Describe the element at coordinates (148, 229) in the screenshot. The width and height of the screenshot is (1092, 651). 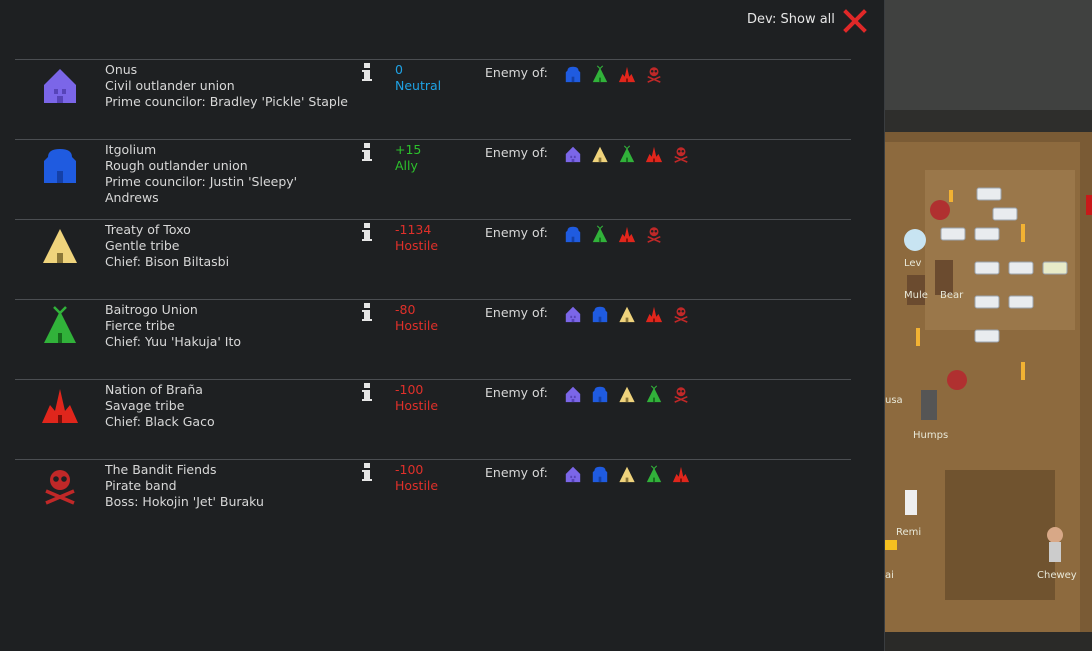
I see `faction-name: Treaty of Toxo` at that location.